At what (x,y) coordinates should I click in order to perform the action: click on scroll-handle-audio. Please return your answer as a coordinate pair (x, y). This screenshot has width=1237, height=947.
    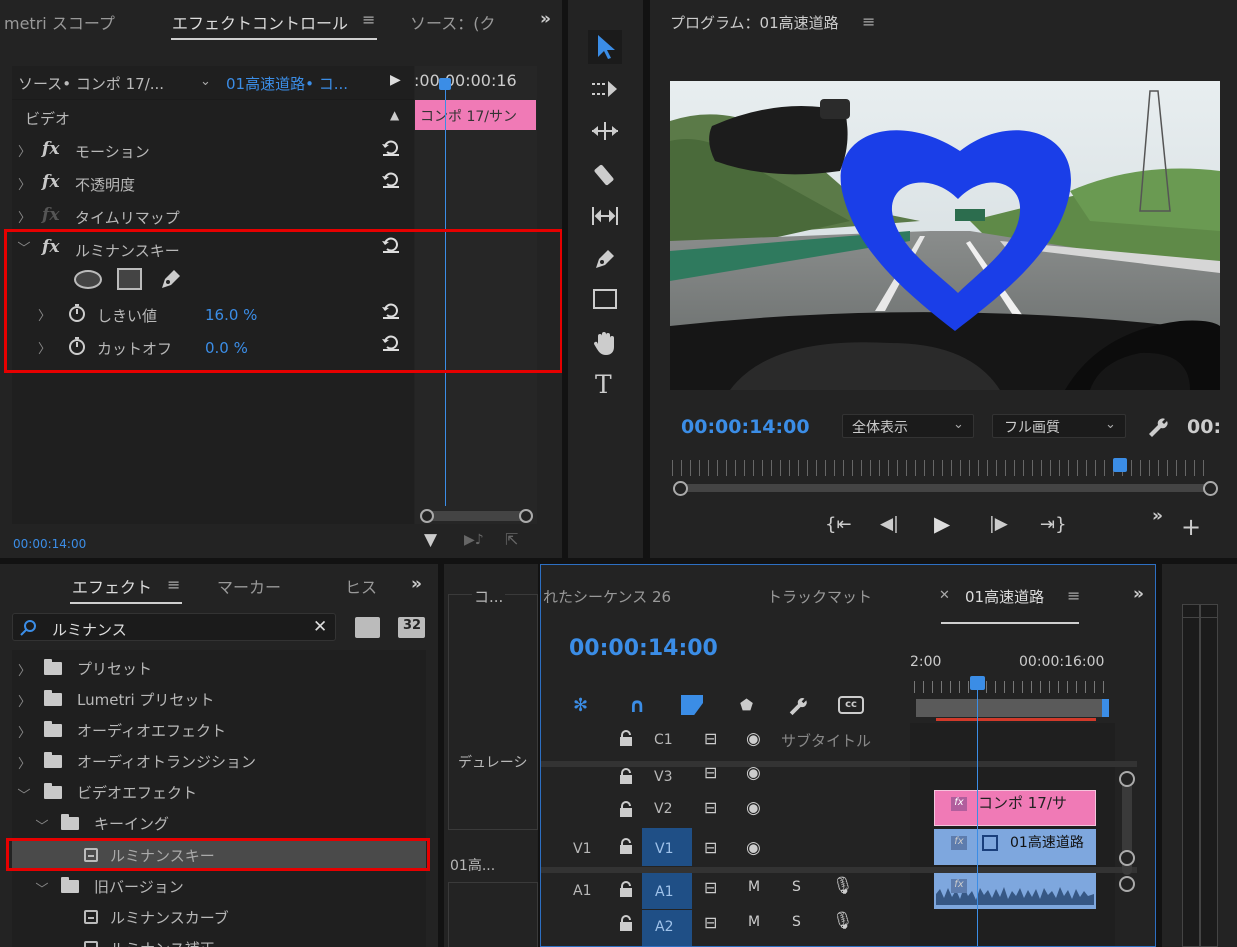
    Looking at the image, I should click on (1127, 884).